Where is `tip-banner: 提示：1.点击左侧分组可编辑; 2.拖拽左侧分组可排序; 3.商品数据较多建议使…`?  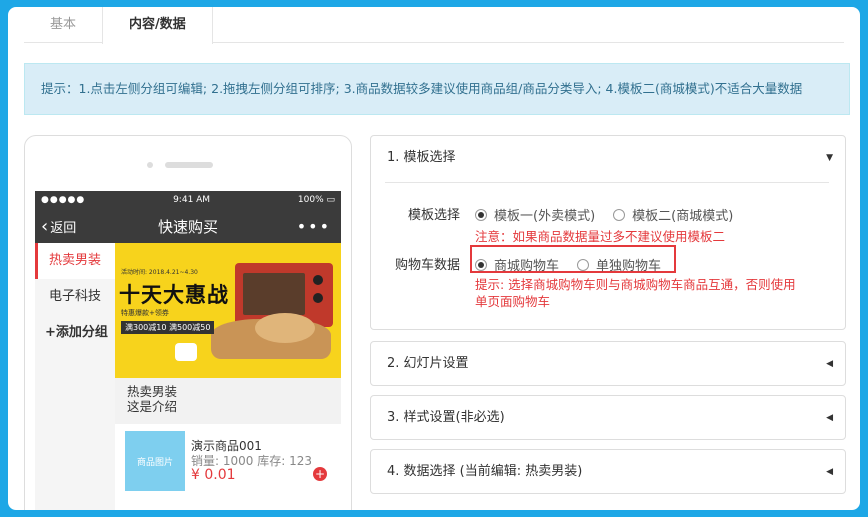
tip-banner: 提示：1.点击左侧分组可编辑; 2.拖拽左侧分组可排序; 3.商品数据较多建议使… is located at coordinates (437, 89).